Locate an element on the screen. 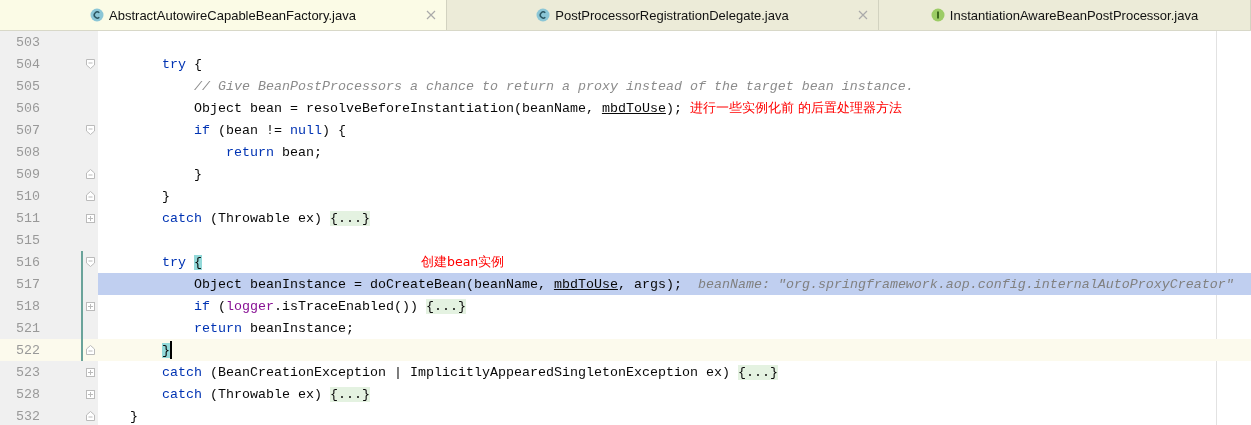 The image size is (1251, 425). line-number: 528 is located at coordinates (27, 394).